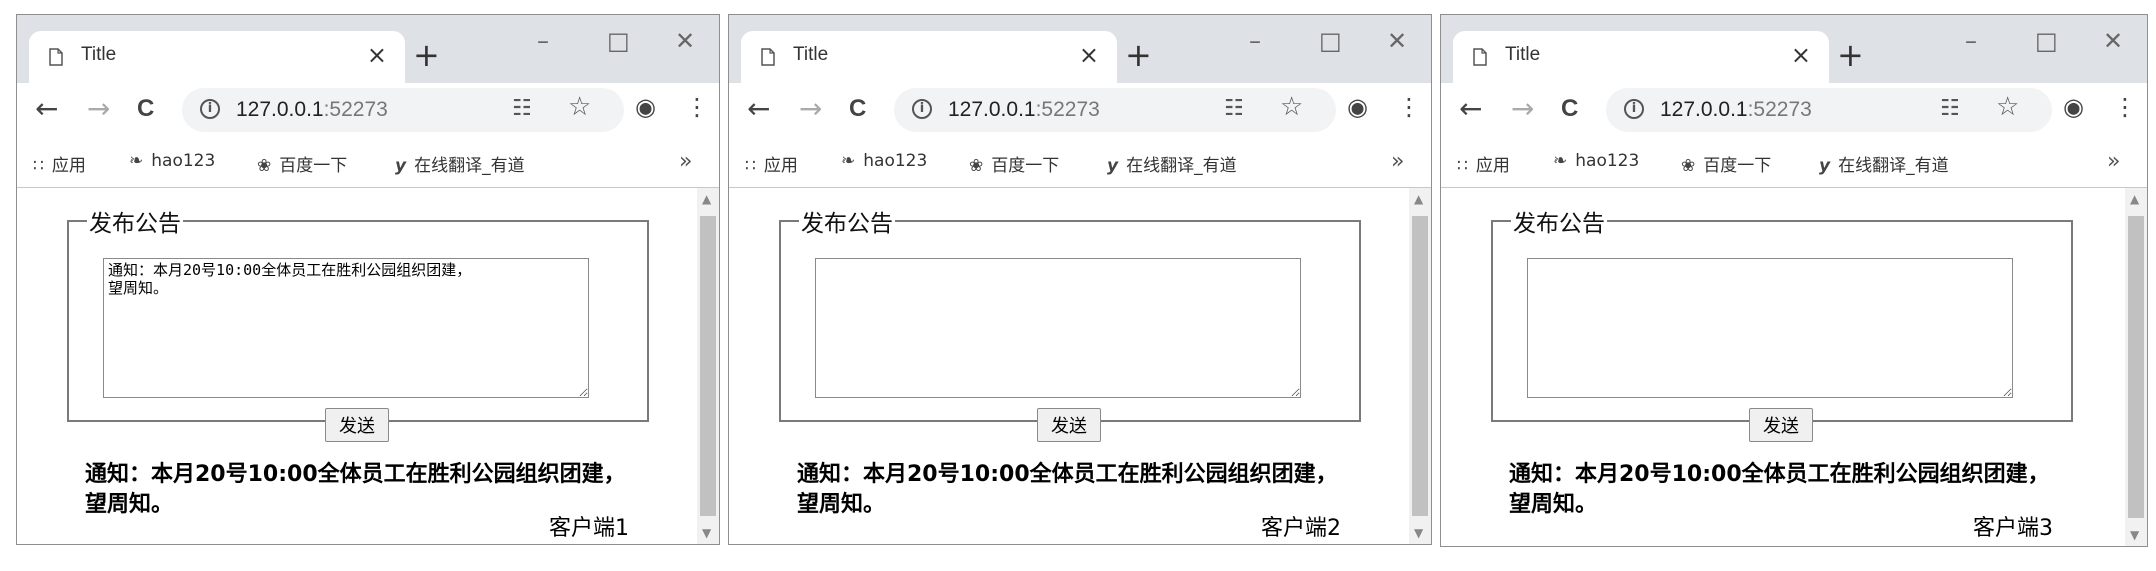 The image size is (2156, 571). What do you see at coordinates (1025, 166) in the screenshot?
I see `bookmark-label: 百度一下` at bounding box center [1025, 166].